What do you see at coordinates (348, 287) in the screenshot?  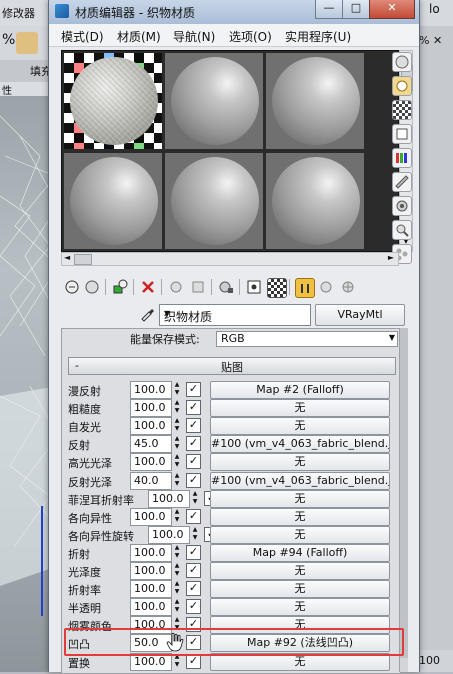 I see `navigate-icon` at bounding box center [348, 287].